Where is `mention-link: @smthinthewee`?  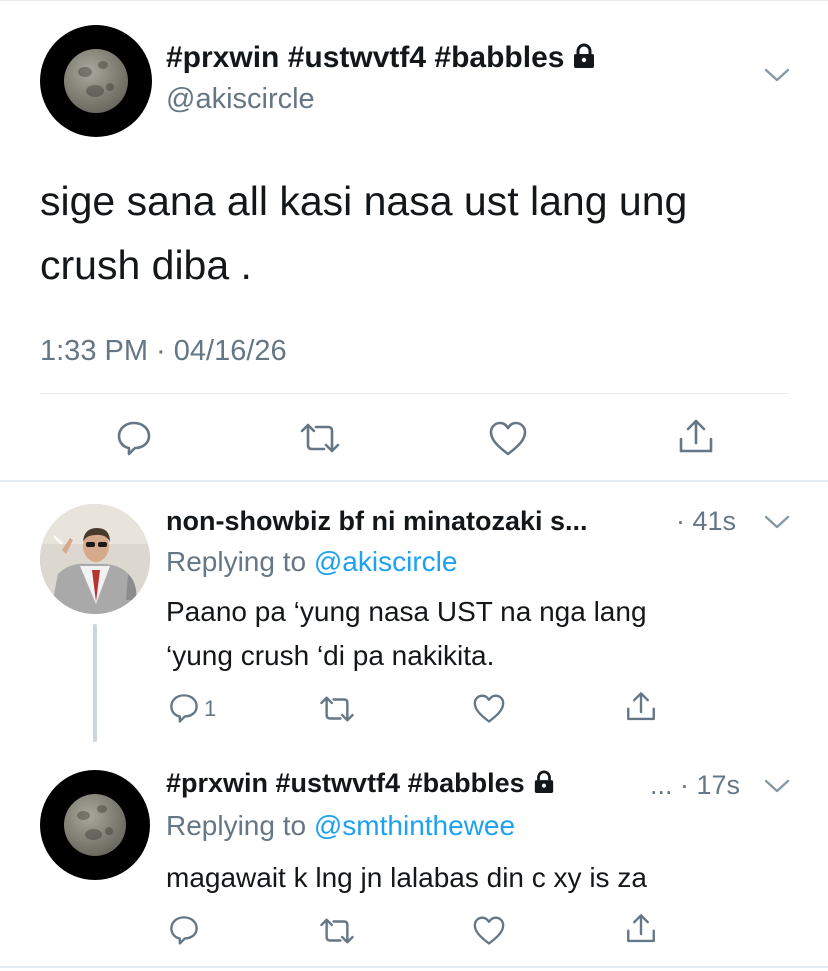
mention-link: @smthinthewee is located at coordinates (414, 825).